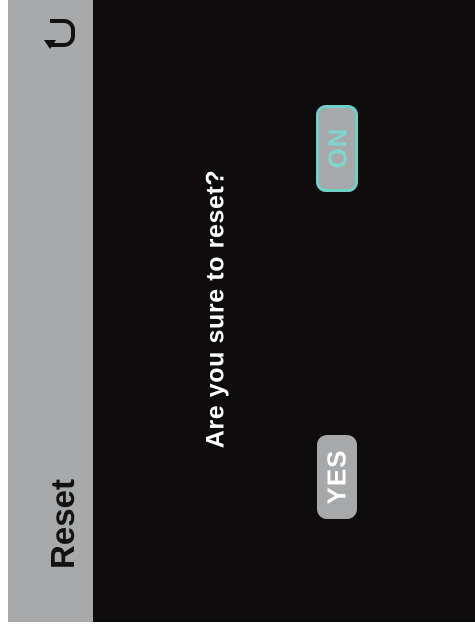 The height and width of the screenshot is (630, 475). I want to click on yes-button-label: YES, so click(336, 477).